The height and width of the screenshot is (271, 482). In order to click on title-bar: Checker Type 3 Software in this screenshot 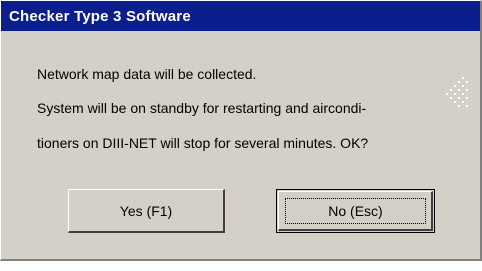, I will do `click(240, 16)`.